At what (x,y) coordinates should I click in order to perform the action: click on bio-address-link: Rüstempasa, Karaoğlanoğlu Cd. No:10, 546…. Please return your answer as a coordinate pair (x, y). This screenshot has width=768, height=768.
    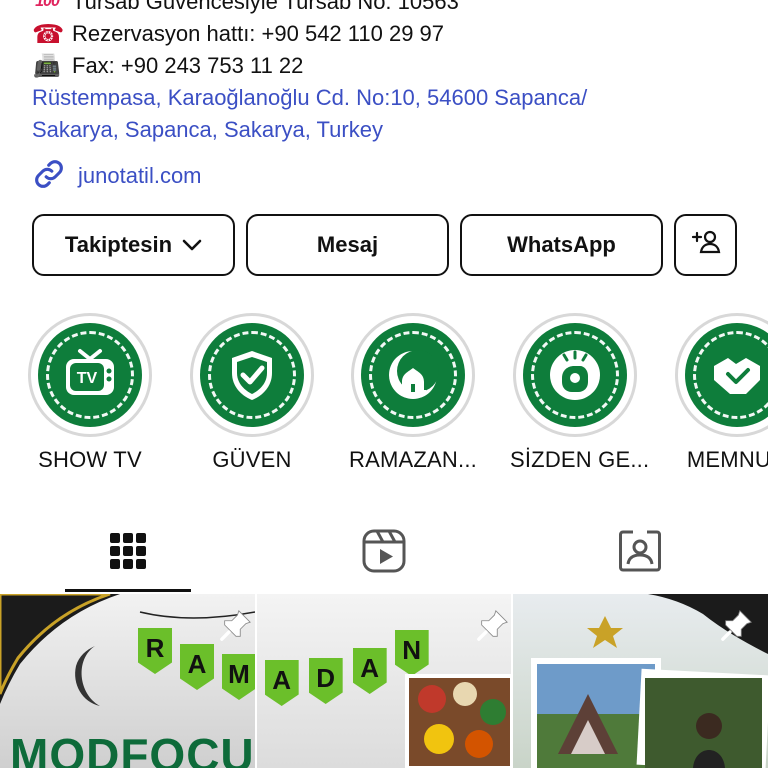
    Looking at the image, I should click on (392, 114).